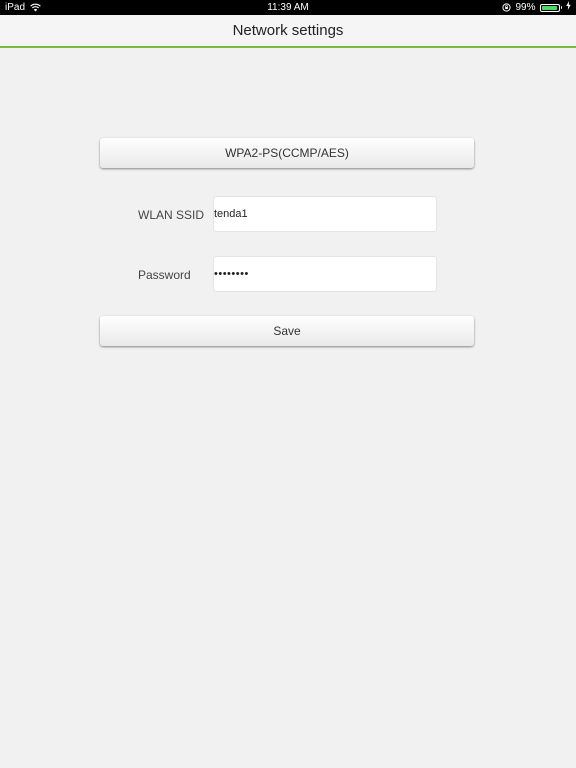 Image resolution: width=576 pixels, height=768 pixels. I want to click on status-bar-right: 99%, so click(536, 7).